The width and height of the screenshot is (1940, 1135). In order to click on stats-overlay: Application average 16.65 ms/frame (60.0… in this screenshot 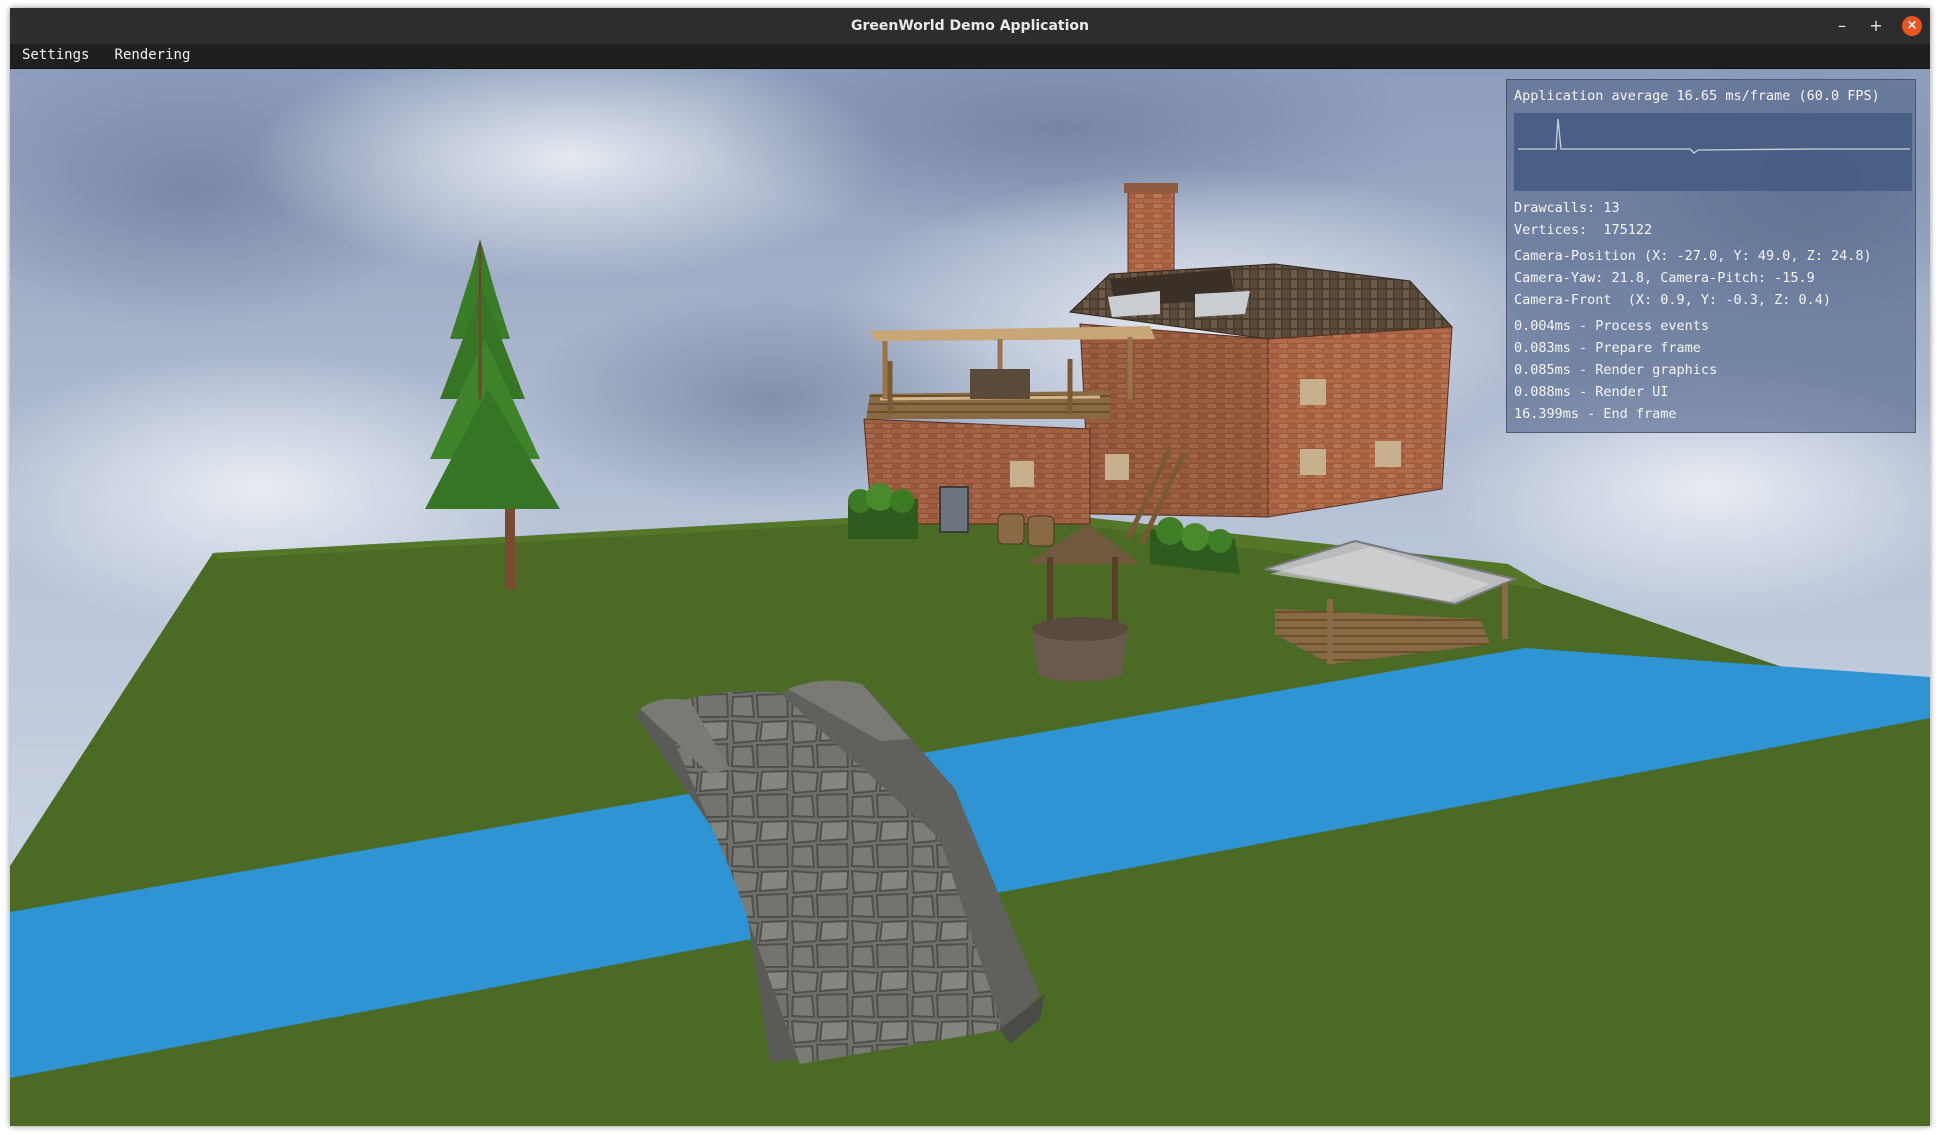, I will do `click(1711, 256)`.